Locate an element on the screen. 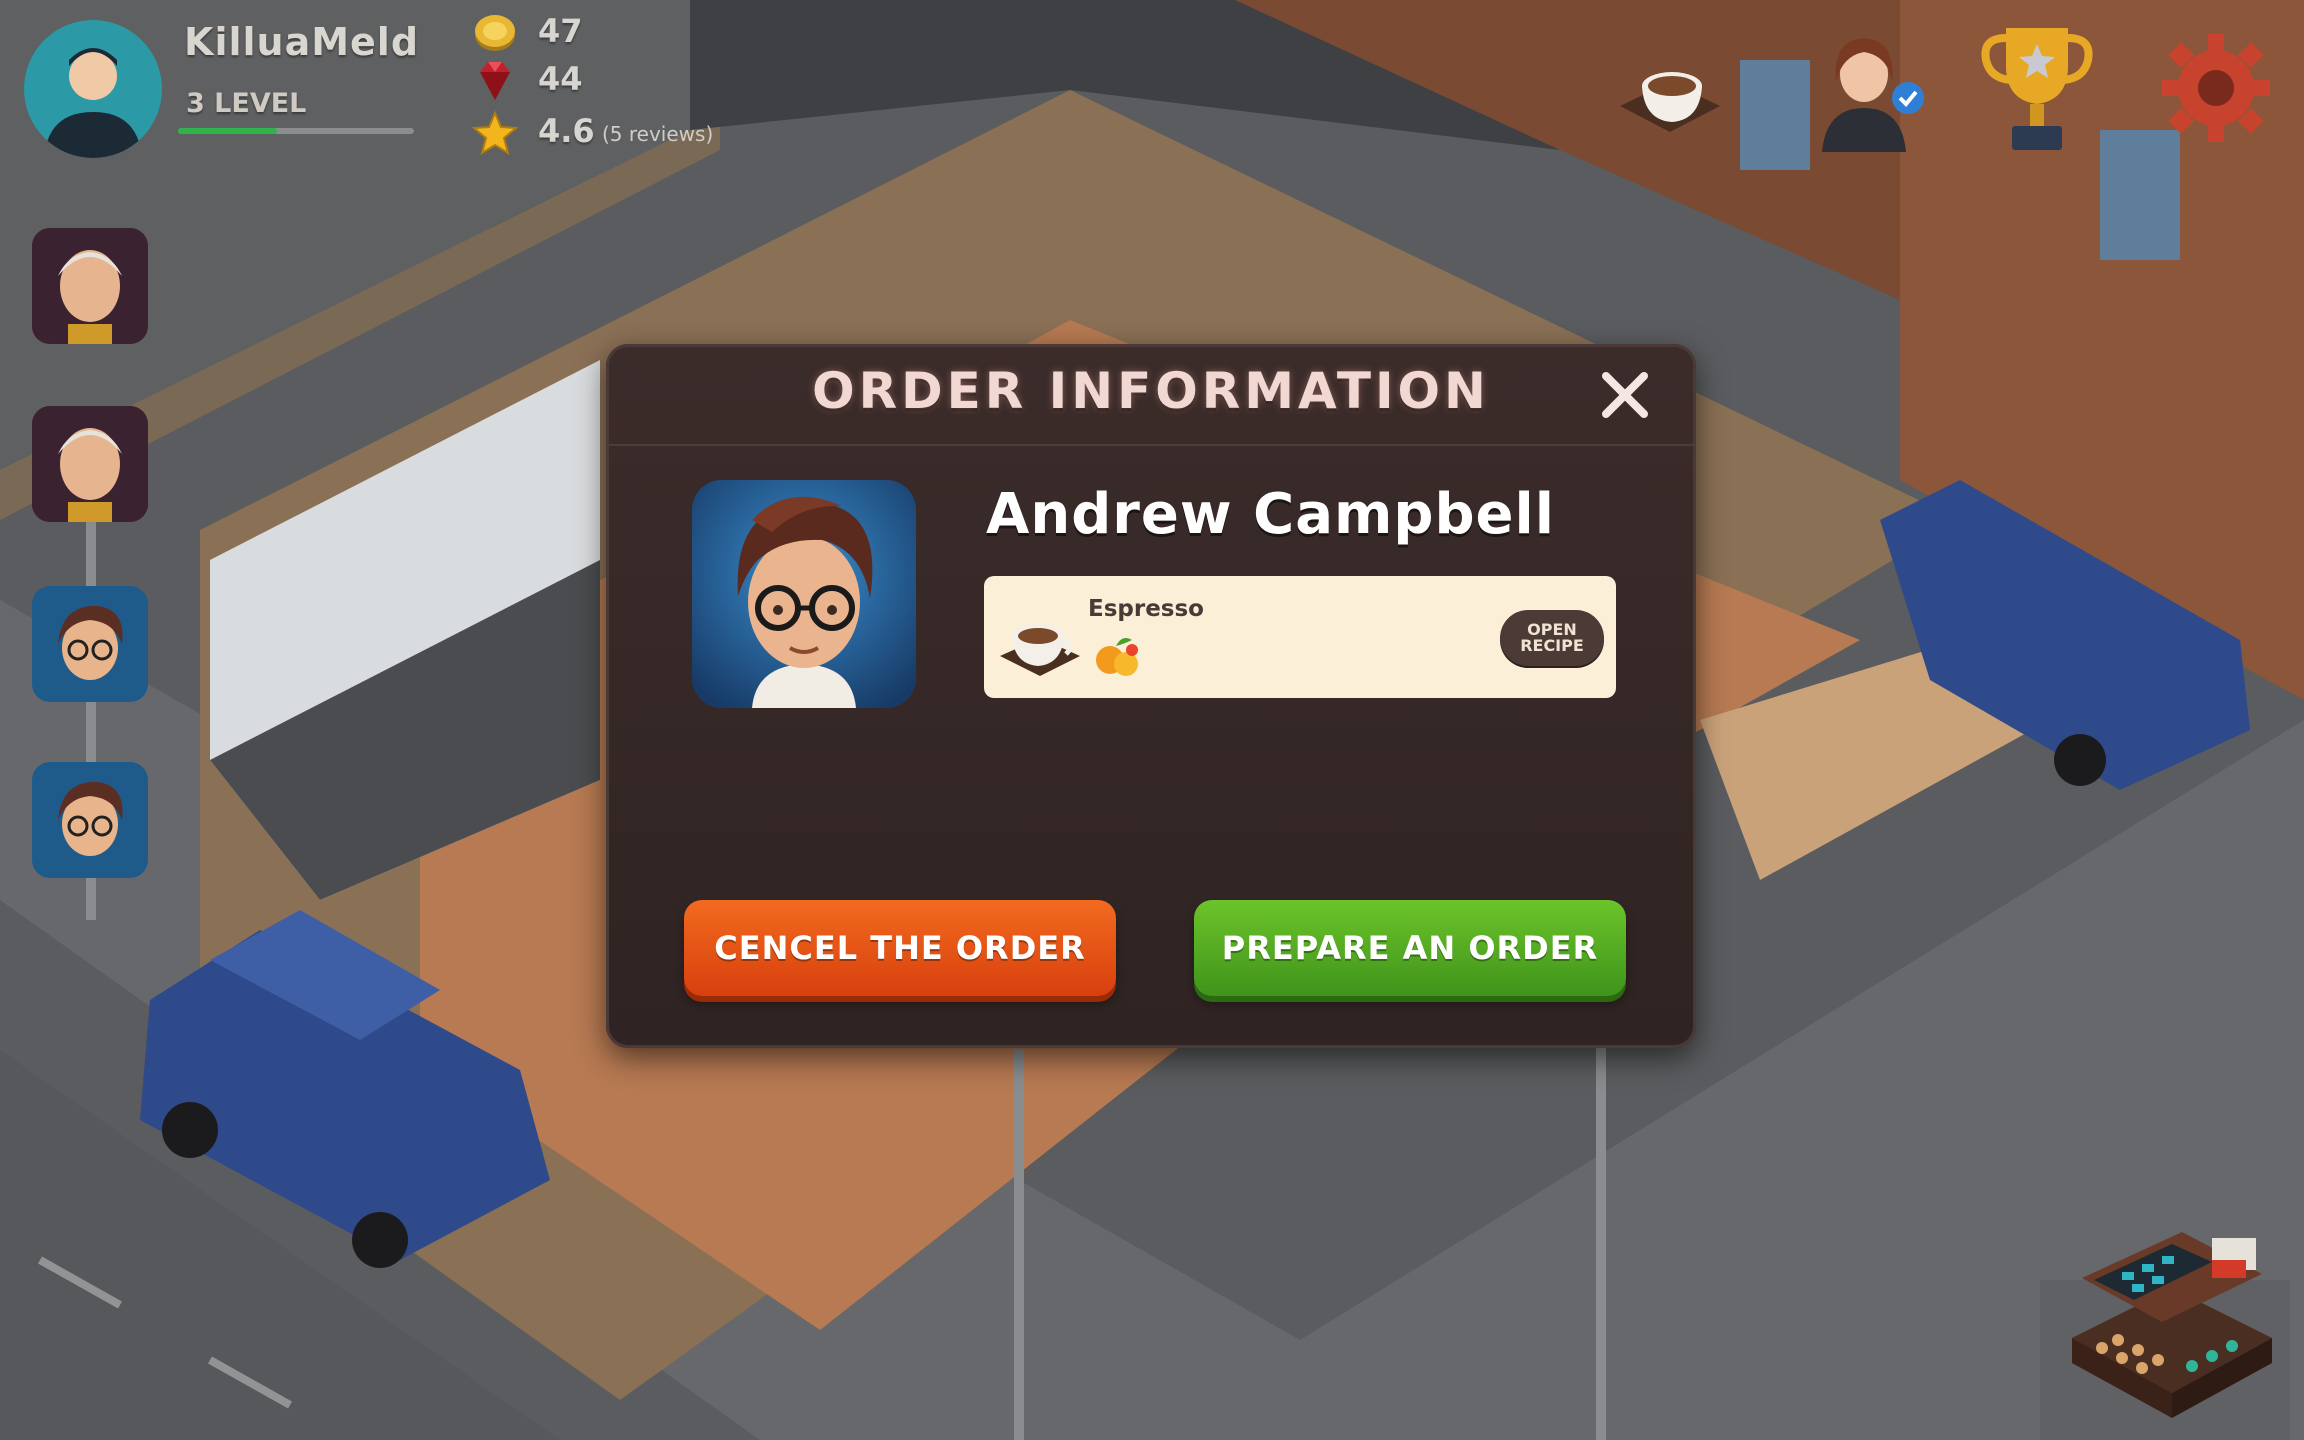  xp-progress-bar is located at coordinates (296, 131).